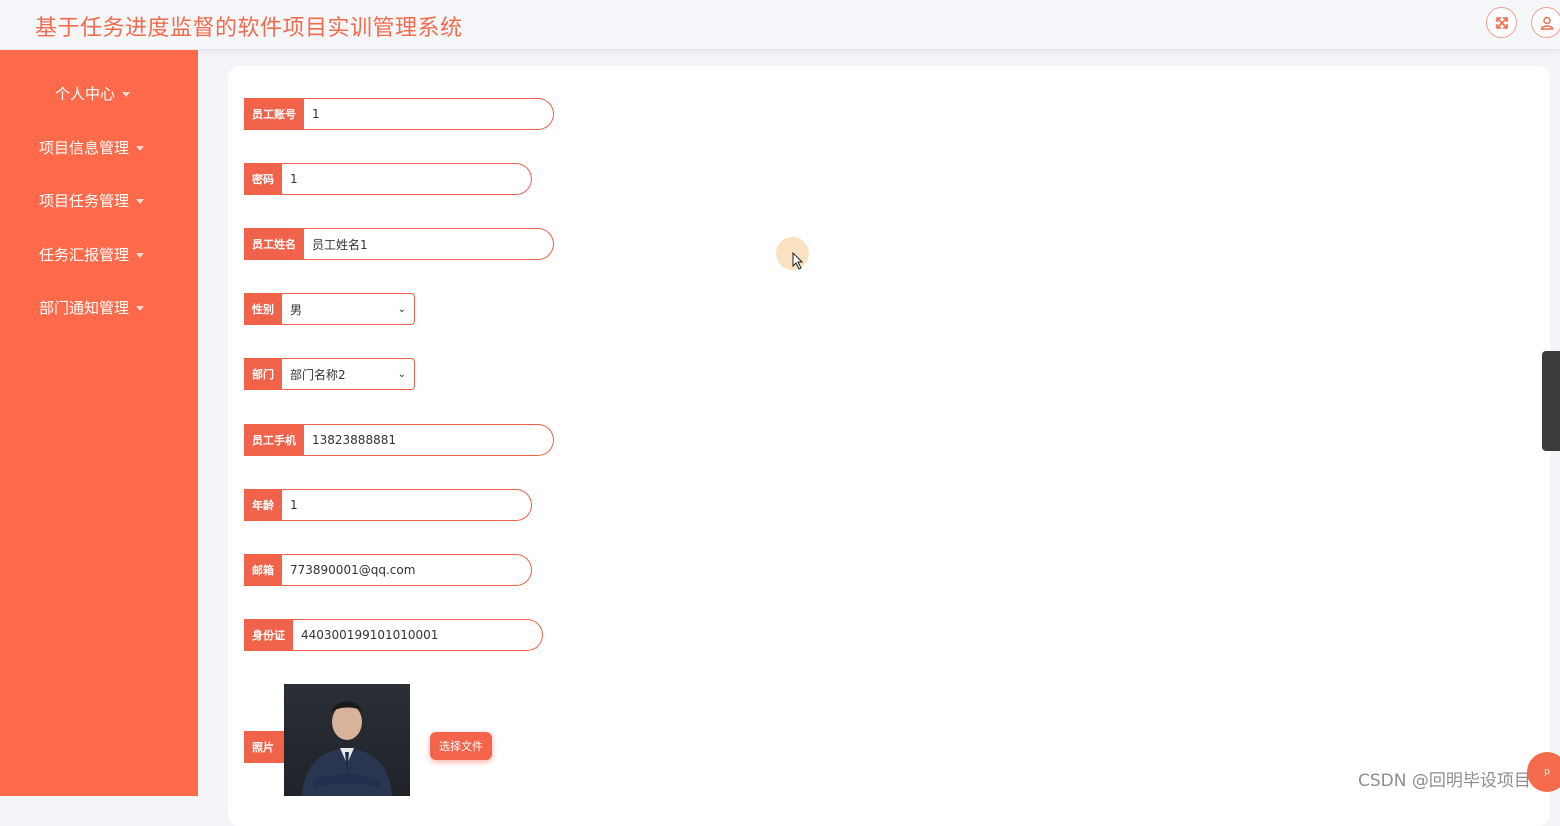  What do you see at coordinates (249, 28) in the screenshot?
I see `app-title: 基于任务进度监督的软件项目实训管理系统` at bounding box center [249, 28].